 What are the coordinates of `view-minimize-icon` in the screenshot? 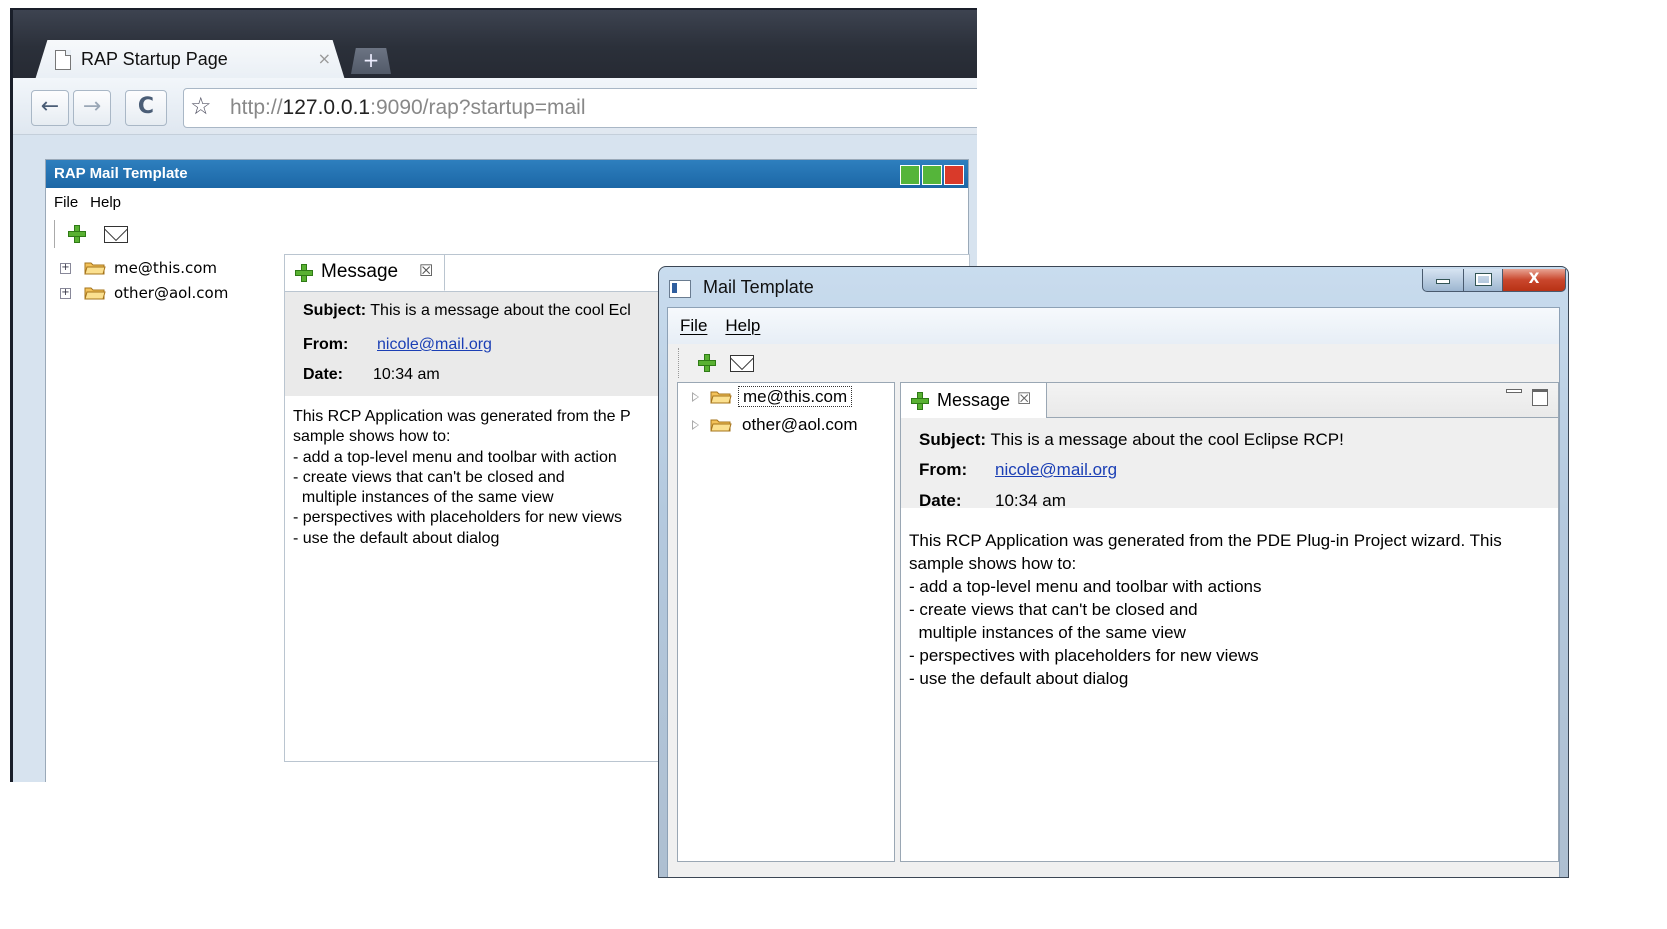 It's located at (1514, 391).